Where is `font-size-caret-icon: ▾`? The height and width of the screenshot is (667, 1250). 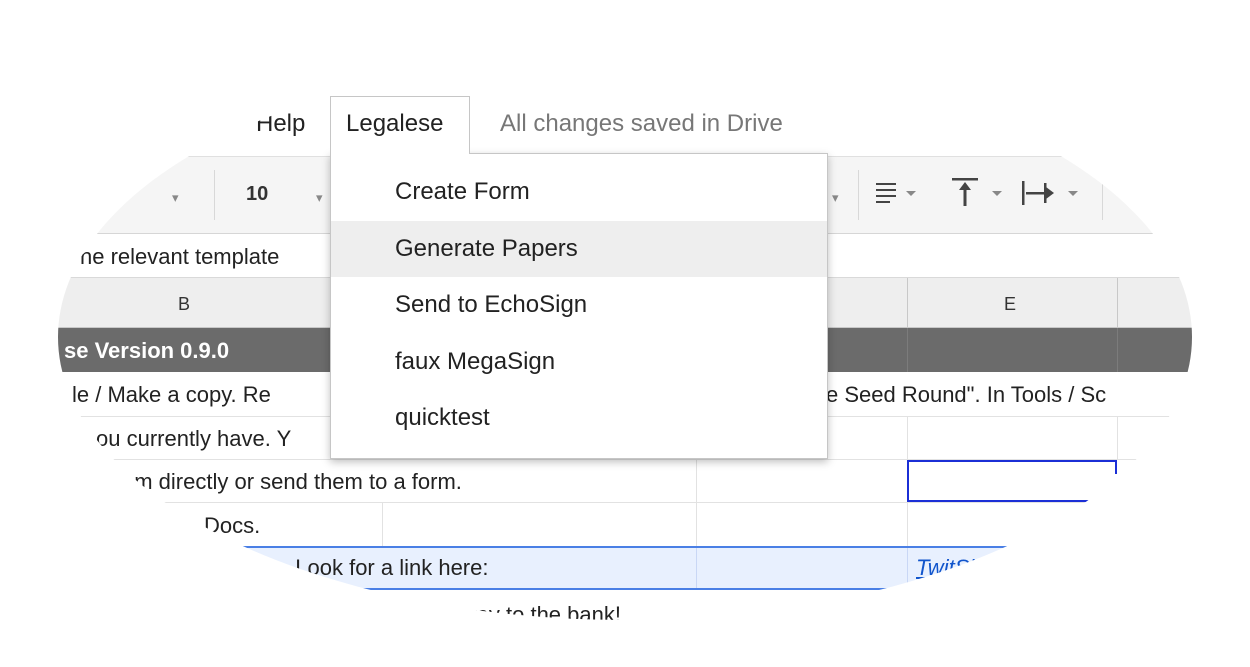 font-size-caret-icon: ▾ is located at coordinates (319, 198).